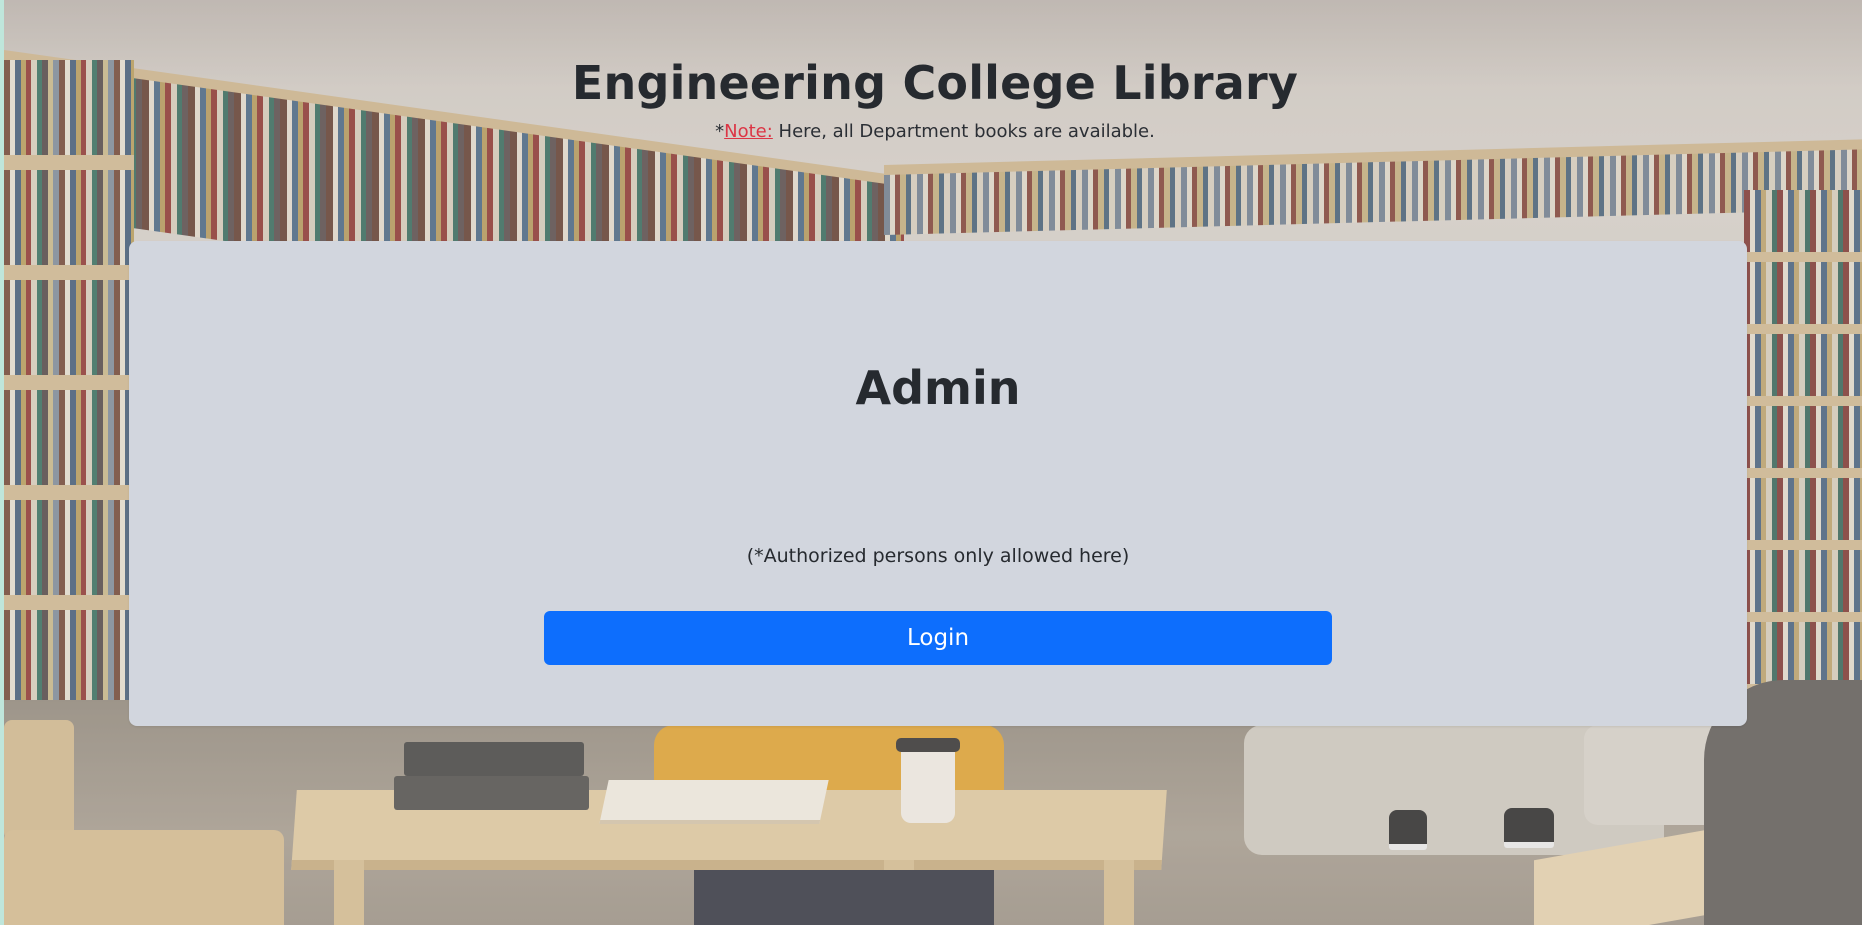 Image resolution: width=1862 pixels, height=925 pixels. I want to click on site-title: Engineering College Library, so click(935, 83).